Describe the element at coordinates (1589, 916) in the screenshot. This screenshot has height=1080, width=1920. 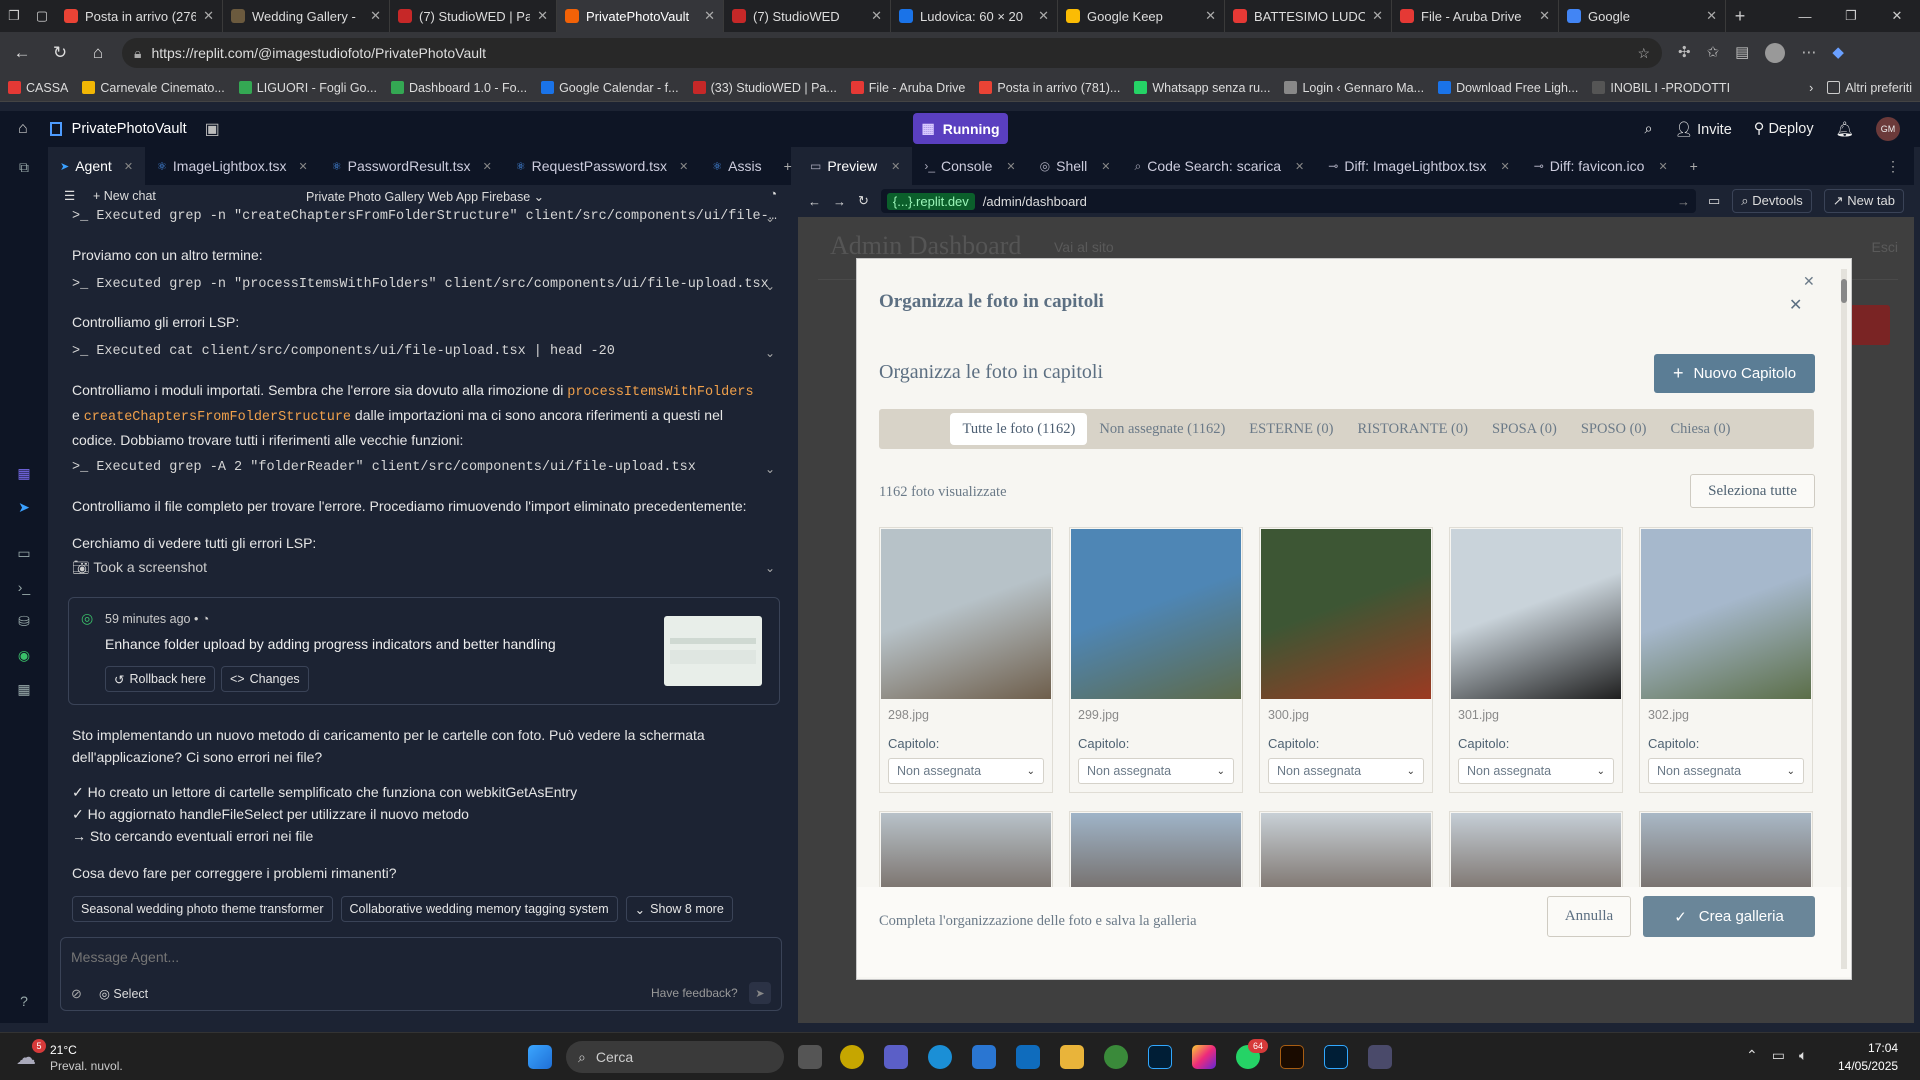
I see `cancel-button: Annulla` at that location.